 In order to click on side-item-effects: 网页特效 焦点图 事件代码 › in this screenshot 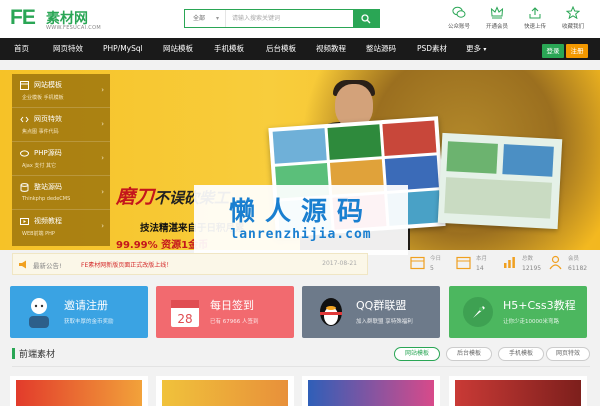, I will do `click(61, 125)`.